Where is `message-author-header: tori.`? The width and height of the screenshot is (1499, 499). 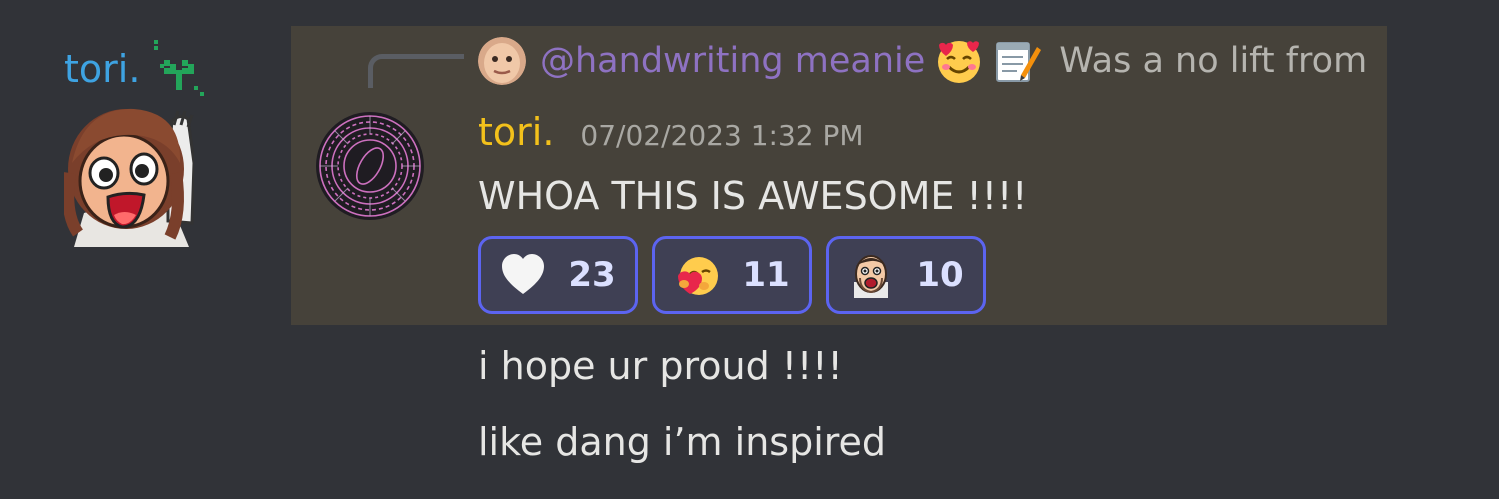 message-author-header: tori. is located at coordinates (135, 69).